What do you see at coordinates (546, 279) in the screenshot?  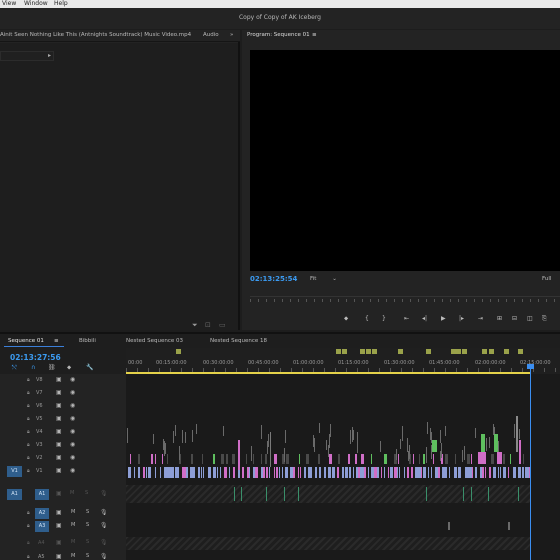 I see `resolution-select: Full` at bounding box center [546, 279].